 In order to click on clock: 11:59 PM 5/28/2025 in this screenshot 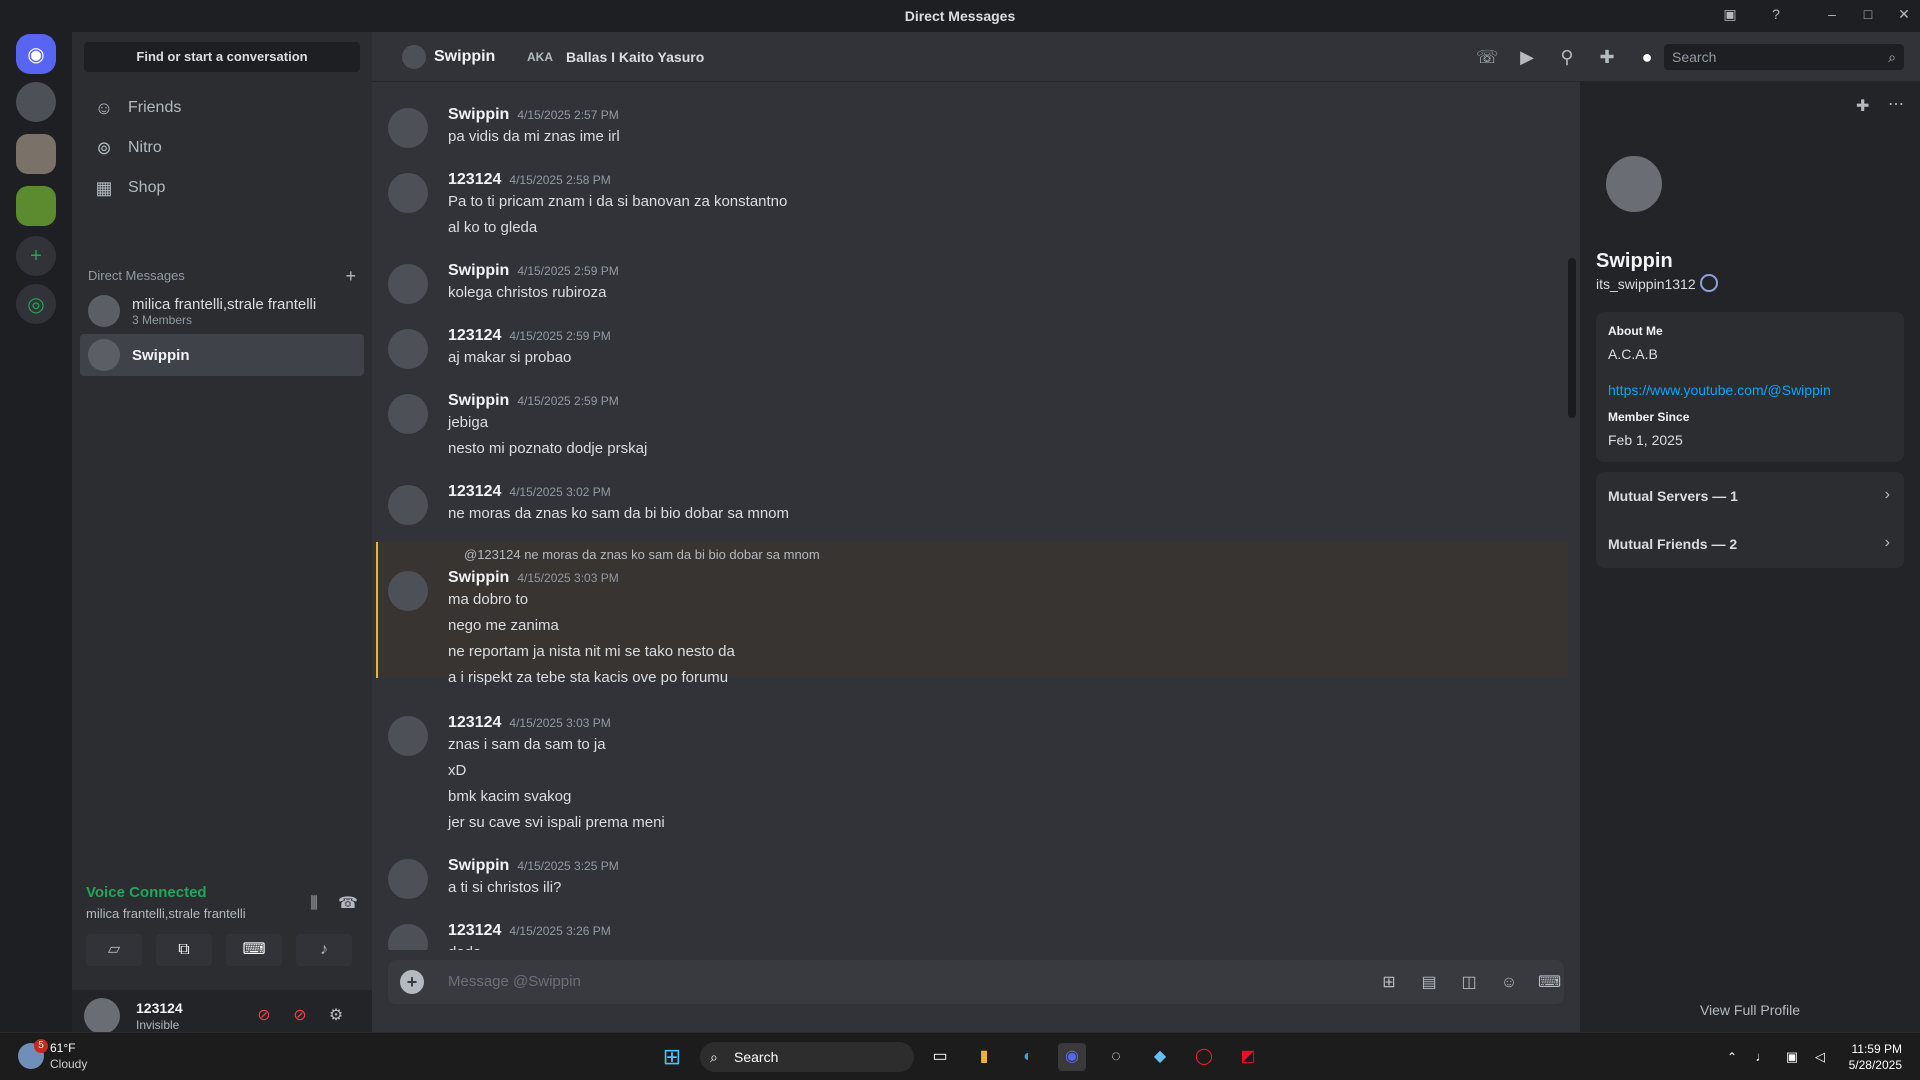, I will do `click(1875, 1057)`.